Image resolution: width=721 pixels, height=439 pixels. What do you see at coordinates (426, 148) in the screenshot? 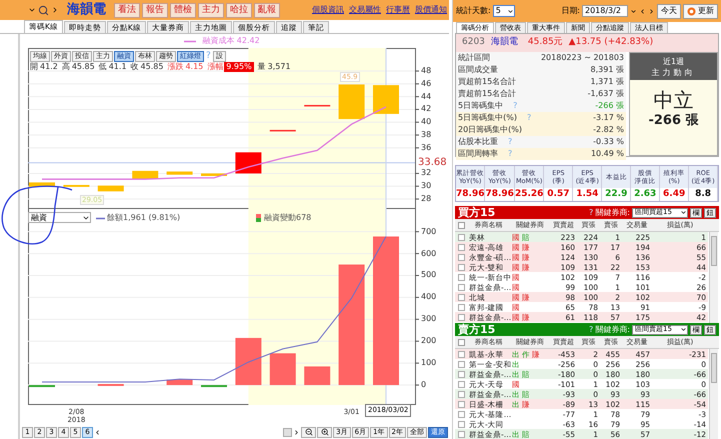
I see `axis-label: 36` at bounding box center [426, 148].